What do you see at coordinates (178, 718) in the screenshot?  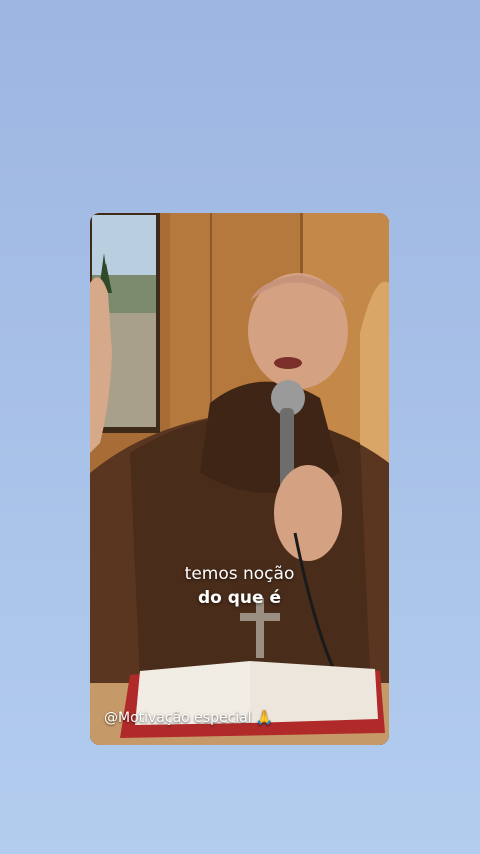 I see `watermark-text: @Motivação especial` at bounding box center [178, 718].